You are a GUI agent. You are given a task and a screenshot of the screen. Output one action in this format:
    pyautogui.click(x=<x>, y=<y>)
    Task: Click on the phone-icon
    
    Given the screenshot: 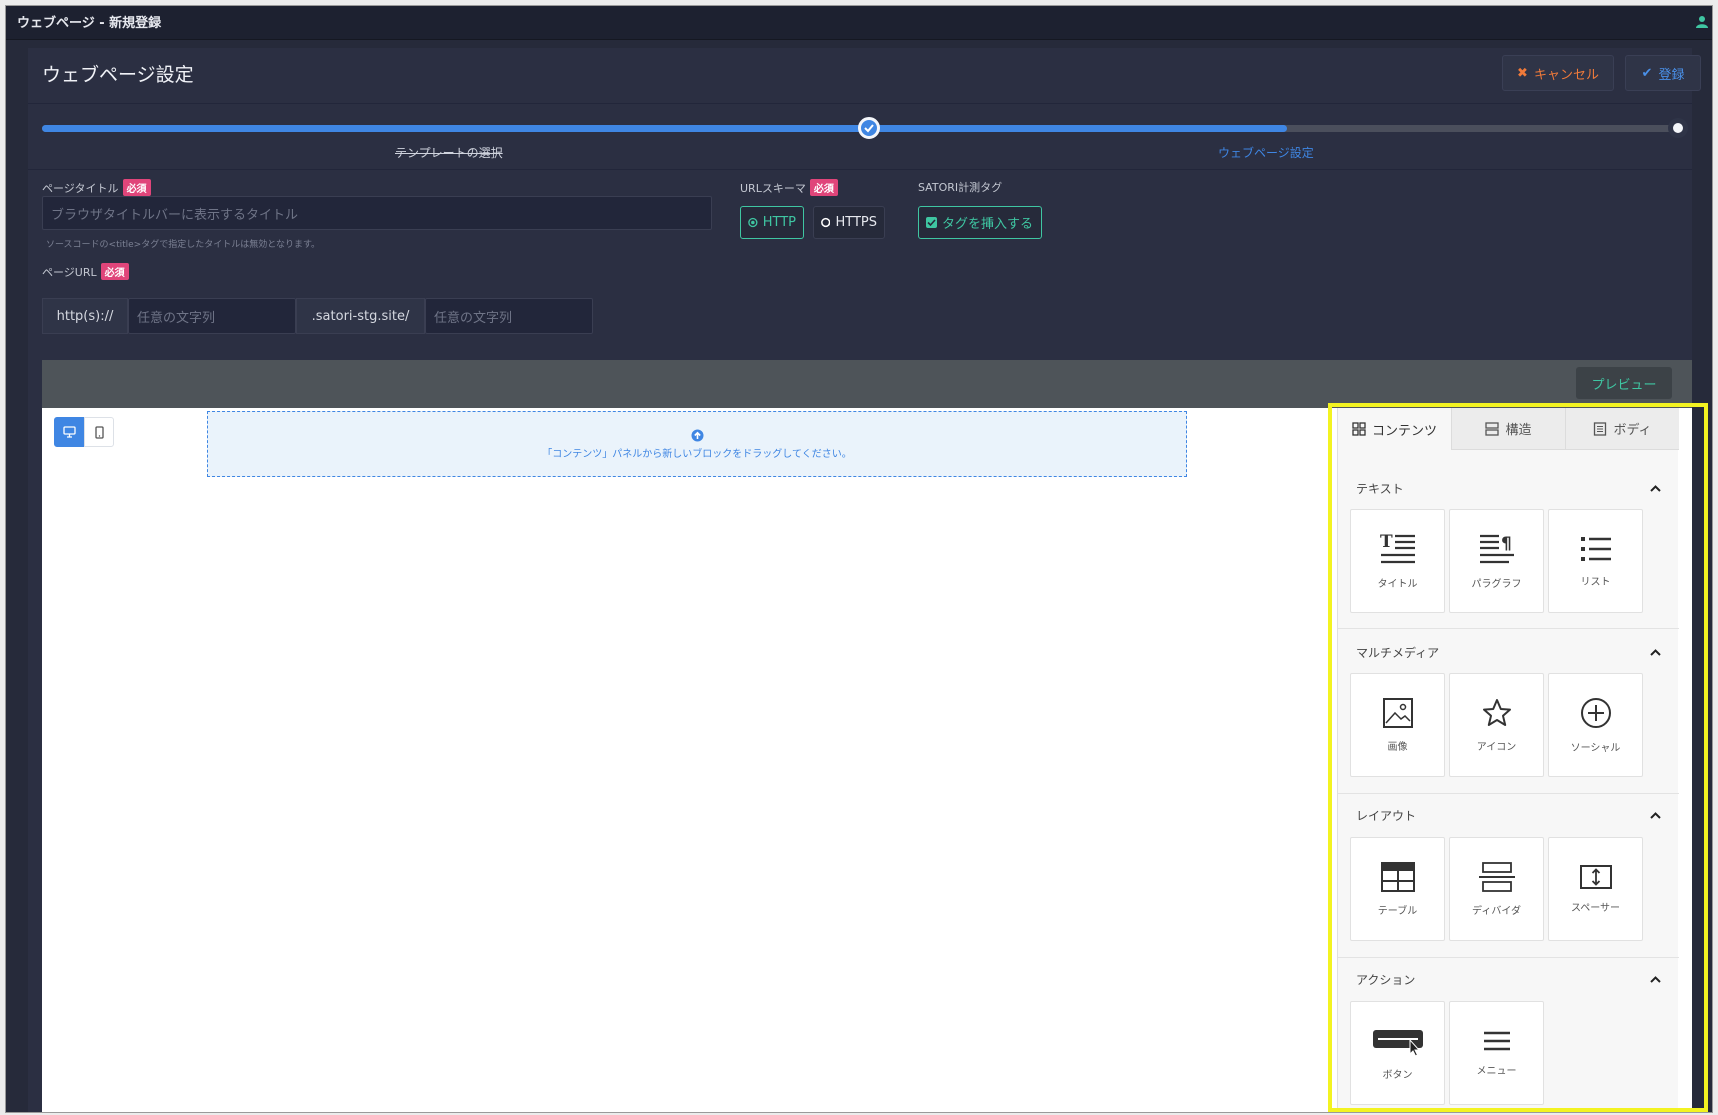 What is the action you would take?
    pyautogui.click(x=99, y=432)
    